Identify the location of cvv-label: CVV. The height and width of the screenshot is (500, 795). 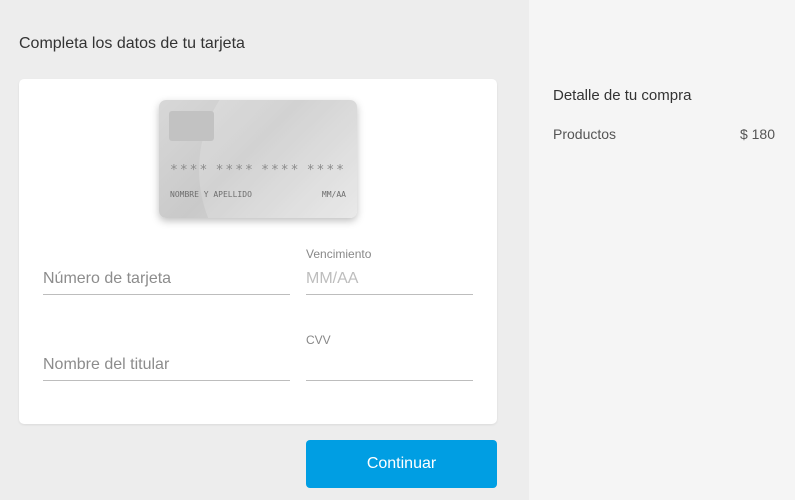
(318, 340).